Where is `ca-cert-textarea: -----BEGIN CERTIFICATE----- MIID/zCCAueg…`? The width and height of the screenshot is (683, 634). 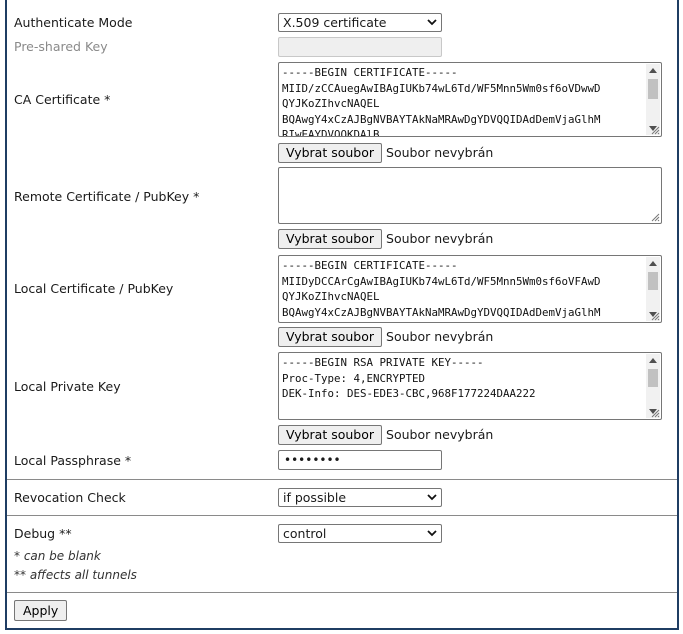
ca-cert-textarea: -----BEGIN CERTIFICATE----- MIID/zCCAueg… is located at coordinates (470, 99).